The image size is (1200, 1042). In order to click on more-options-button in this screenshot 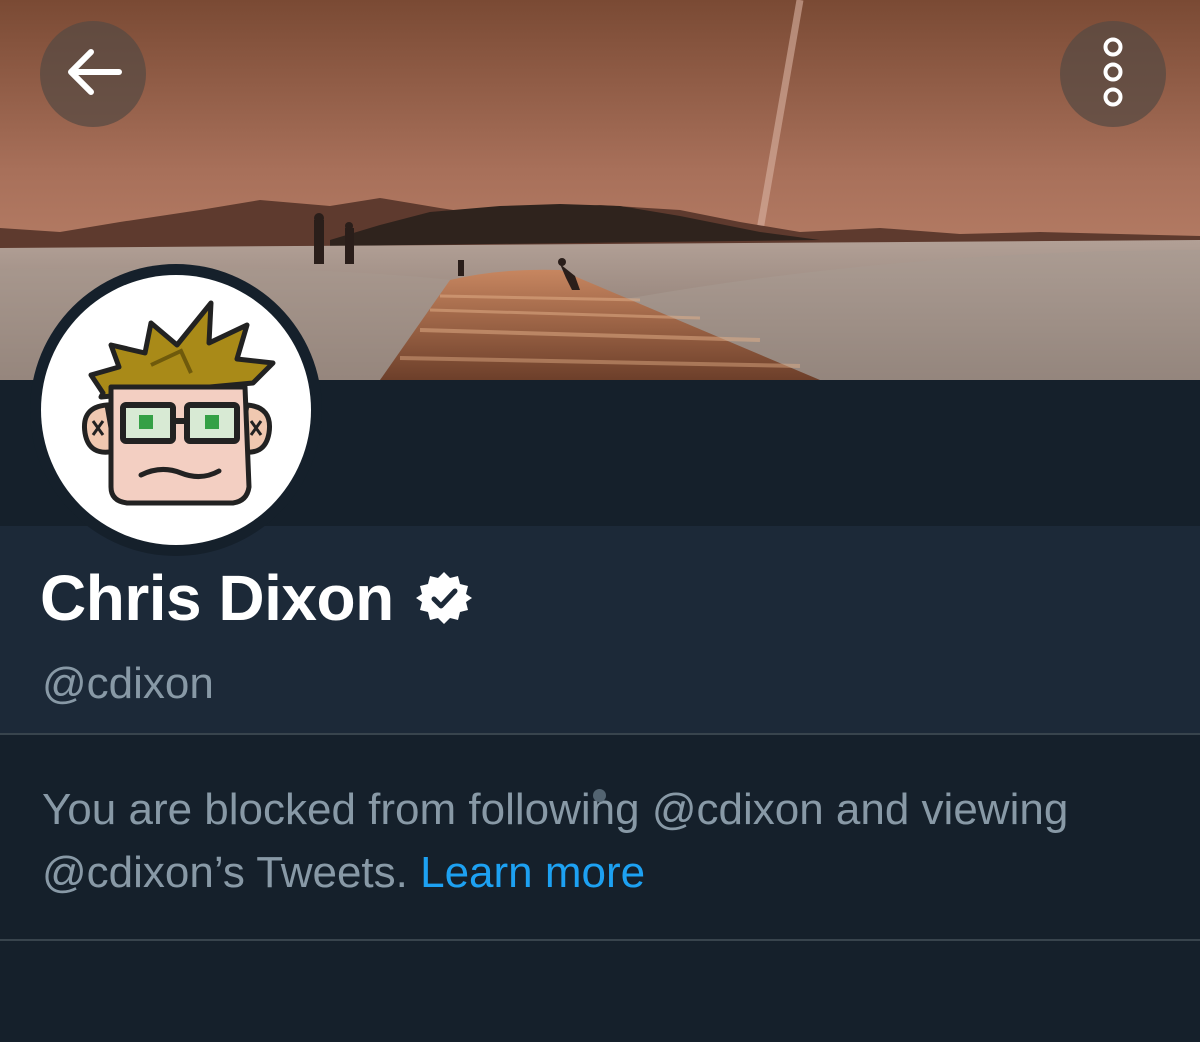, I will do `click(1113, 74)`.